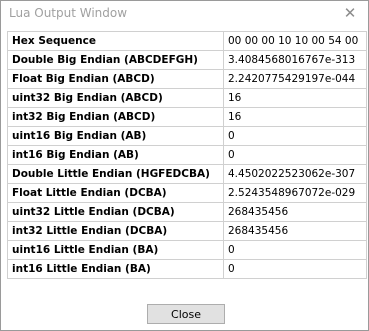 Image resolution: width=369 pixels, height=331 pixels. I want to click on table-row: int16 Little Endian (BA) 0, so click(187, 269).